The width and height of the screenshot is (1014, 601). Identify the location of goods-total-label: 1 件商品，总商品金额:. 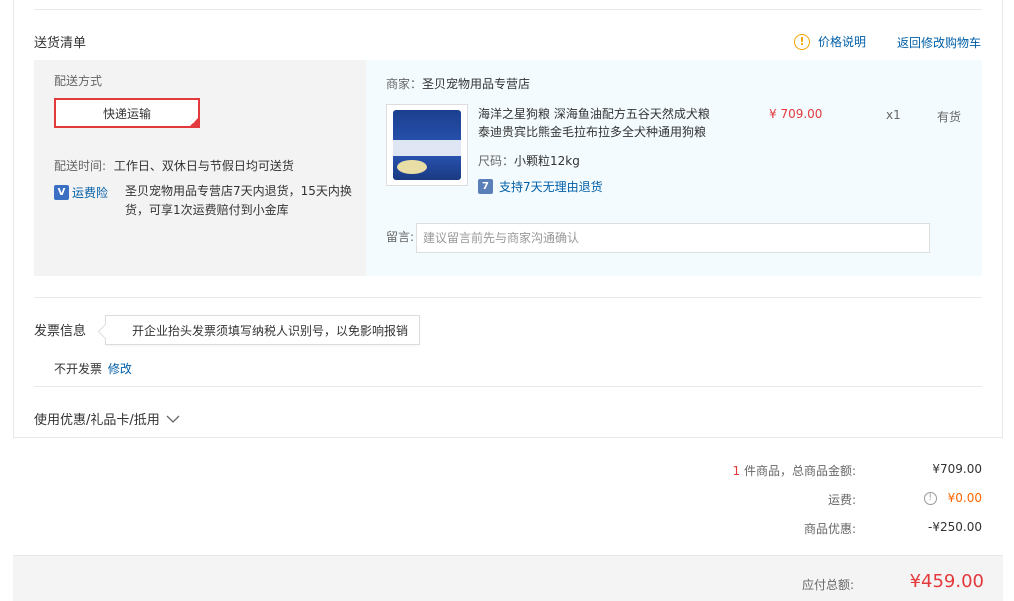
(794, 470).